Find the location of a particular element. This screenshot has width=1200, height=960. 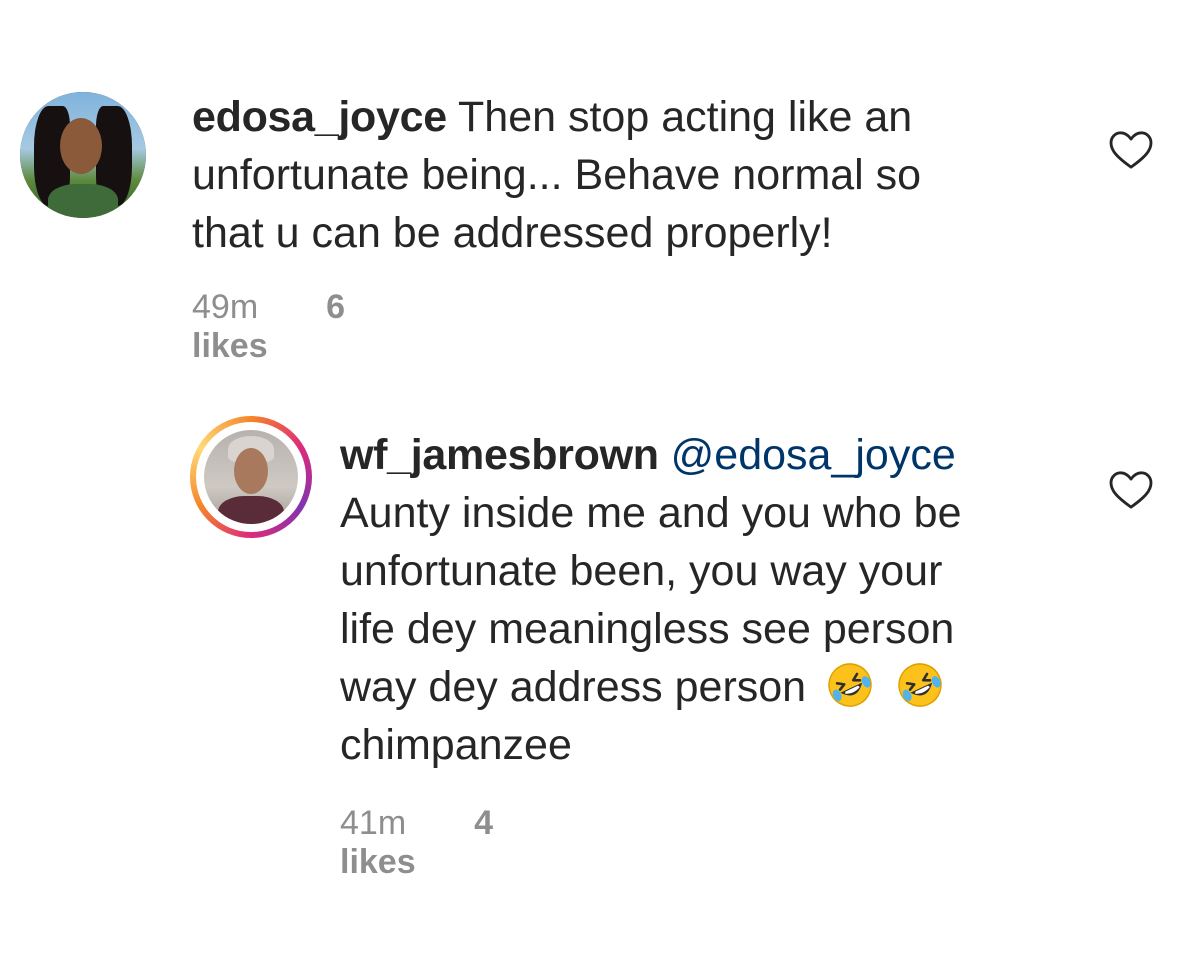

comment-text-line: Aunty inside me and you who be is located at coordinates (651, 513).